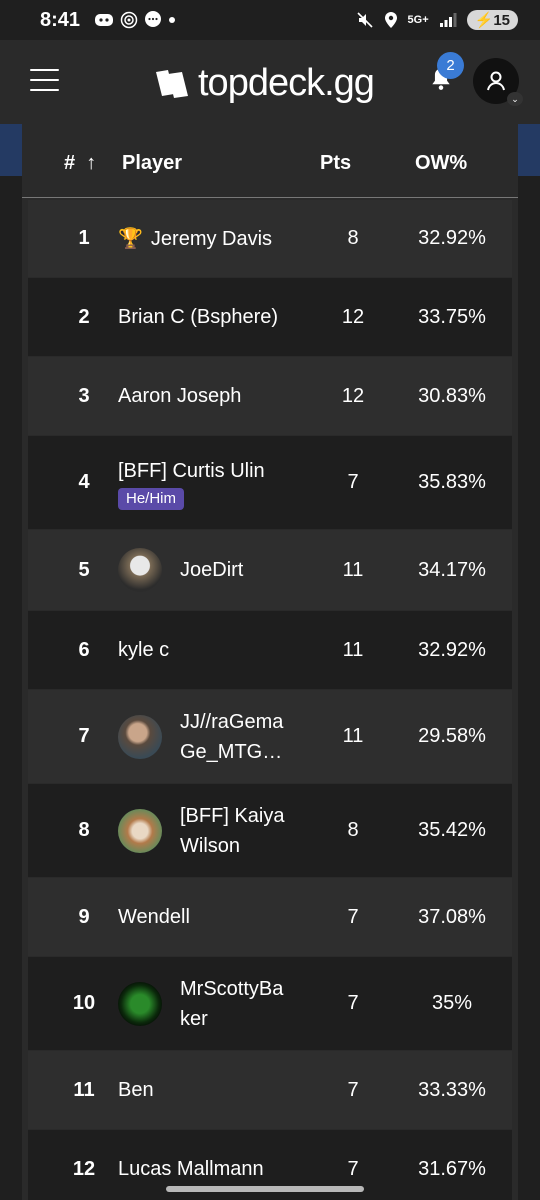 The height and width of the screenshot is (1200, 540). What do you see at coordinates (452, 395) in the screenshot?
I see `row-ow: 30.83%` at bounding box center [452, 395].